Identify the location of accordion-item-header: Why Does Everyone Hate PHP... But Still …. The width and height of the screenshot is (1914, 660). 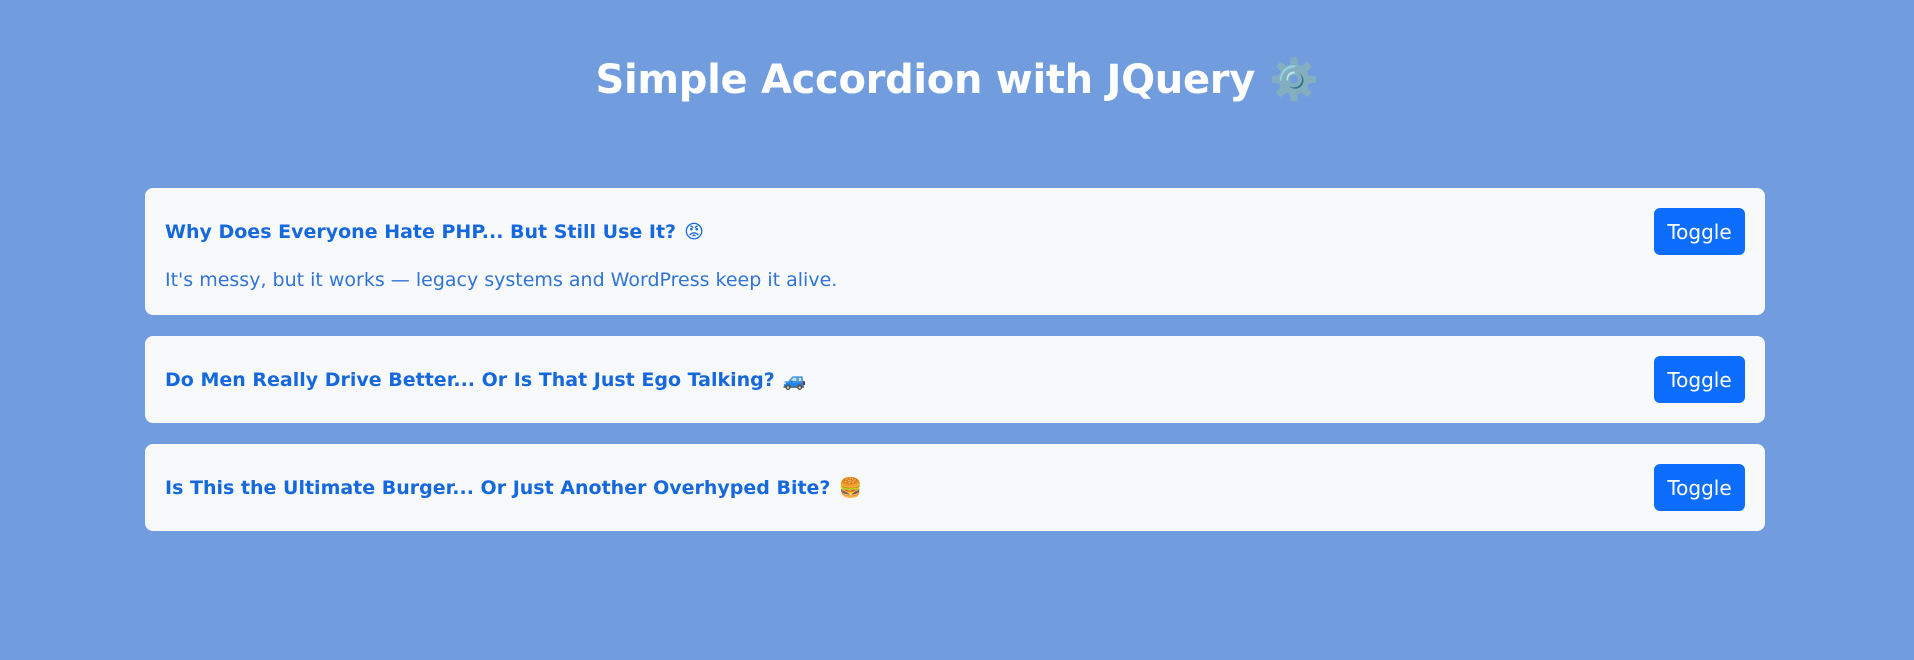
(955, 231).